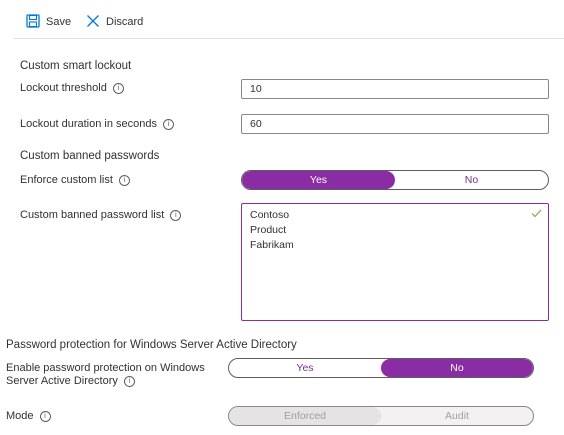 The height and width of the screenshot is (435, 564). What do you see at coordinates (305, 416) in the screenshot?
I see `mode-enforced-option: Enforced` at bounding box center [305, 416].